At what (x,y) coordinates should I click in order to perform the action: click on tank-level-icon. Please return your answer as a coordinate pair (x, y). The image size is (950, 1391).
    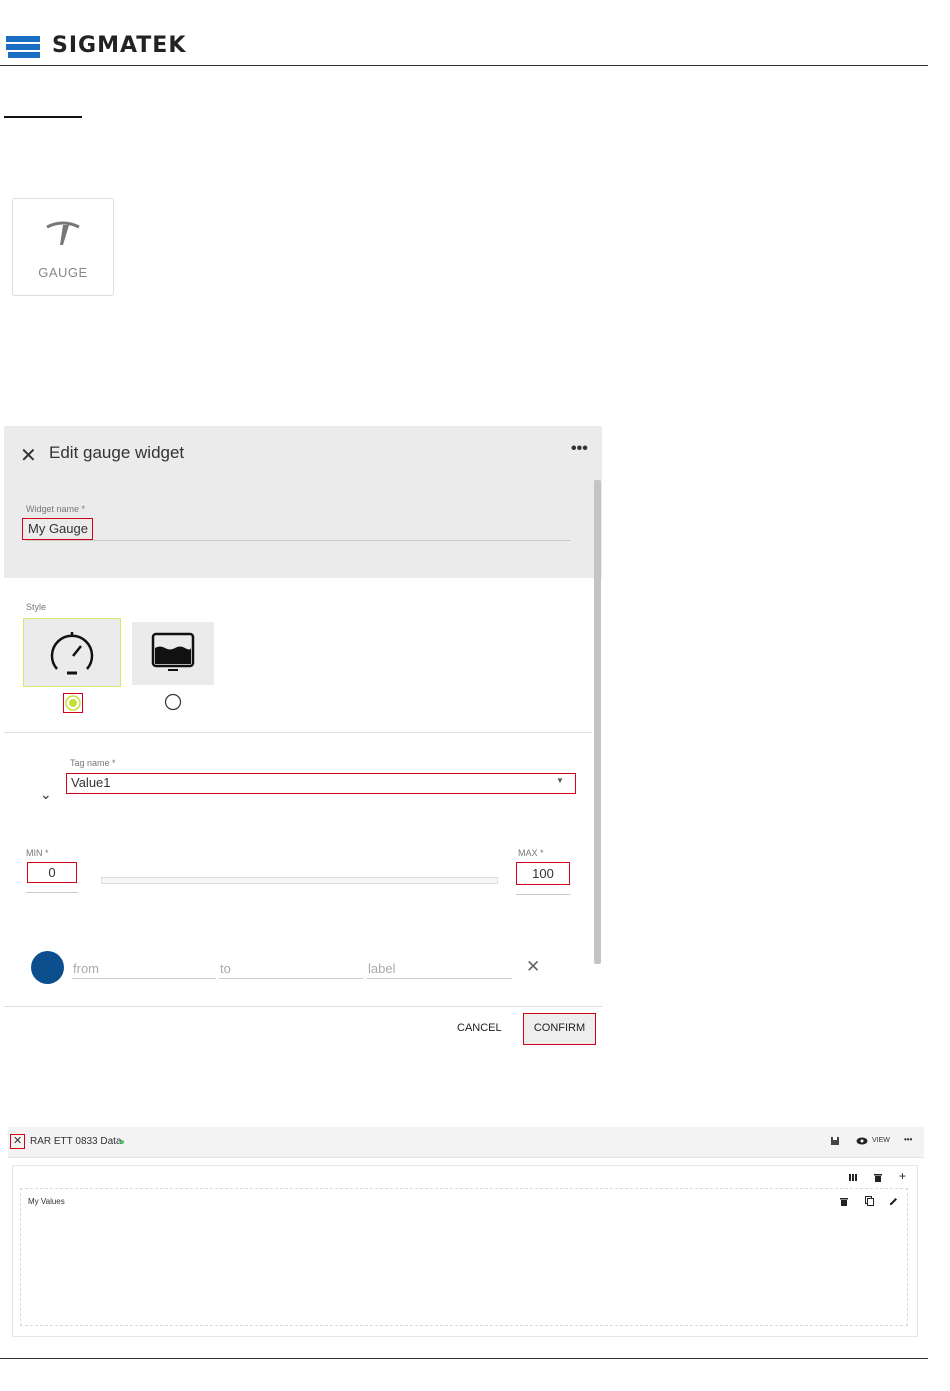
    Looking at the image, I should click on (173, 651).